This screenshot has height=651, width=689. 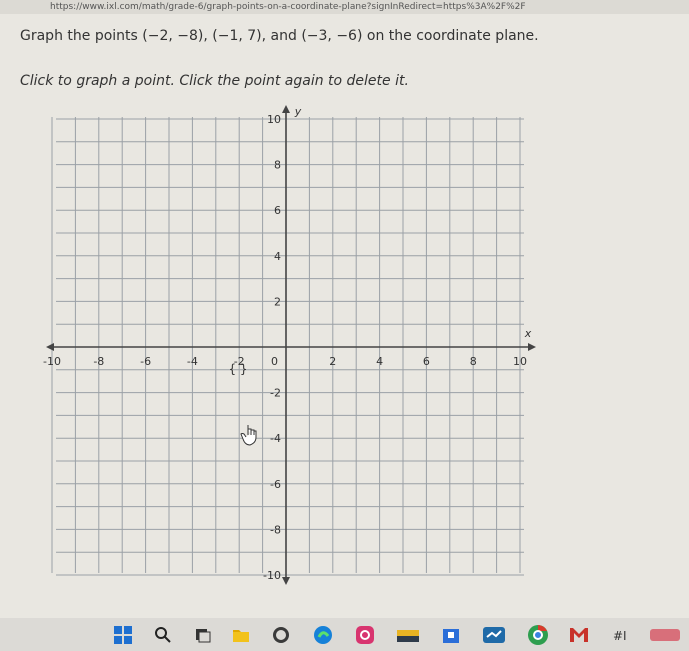 What do you see at coordinates (451, 634) in the screenshot?
I see `store-icon` at bounding box center [451, 634].